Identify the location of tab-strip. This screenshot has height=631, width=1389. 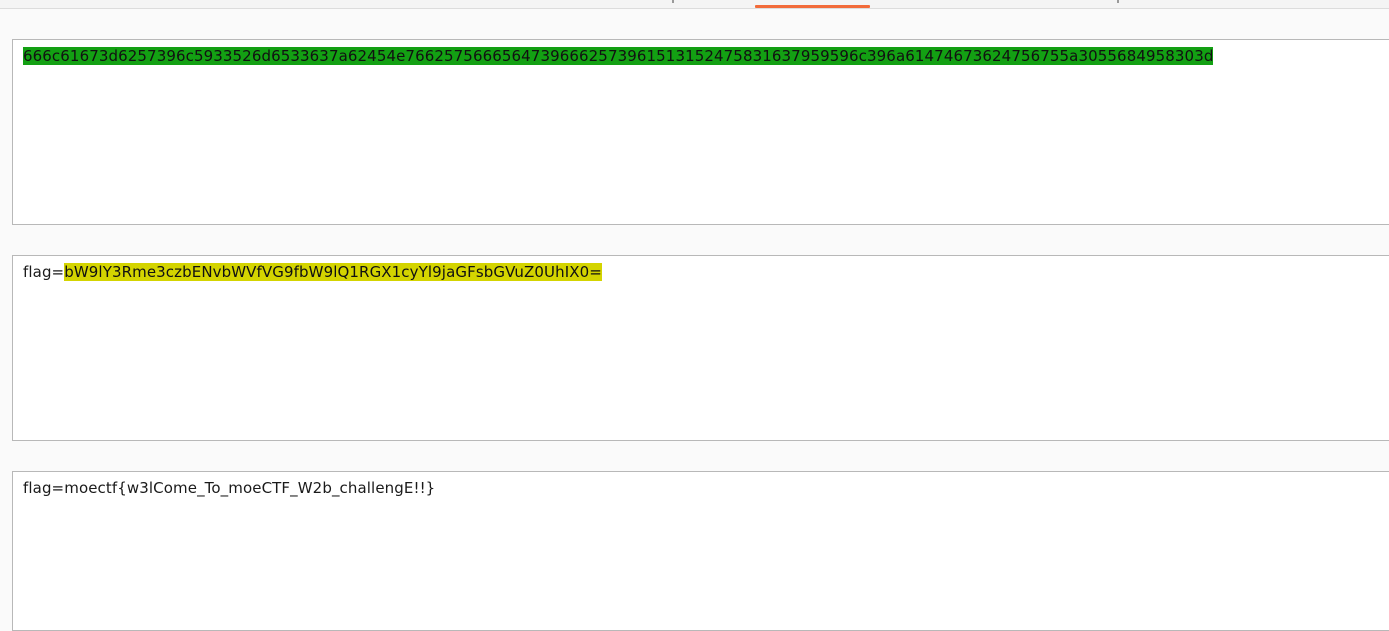
(694, 4).